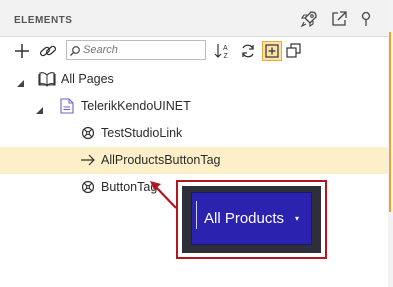  I want to click on panel-title: ELEMENTS, so click(43, 20).